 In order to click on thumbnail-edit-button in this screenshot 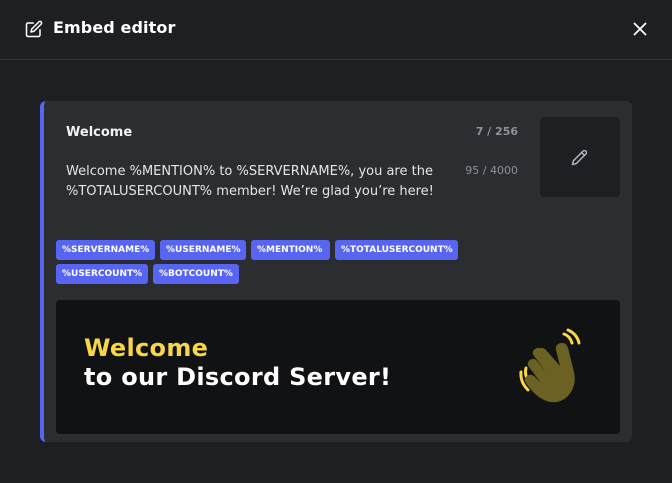, I will do `click(580, 157)`.